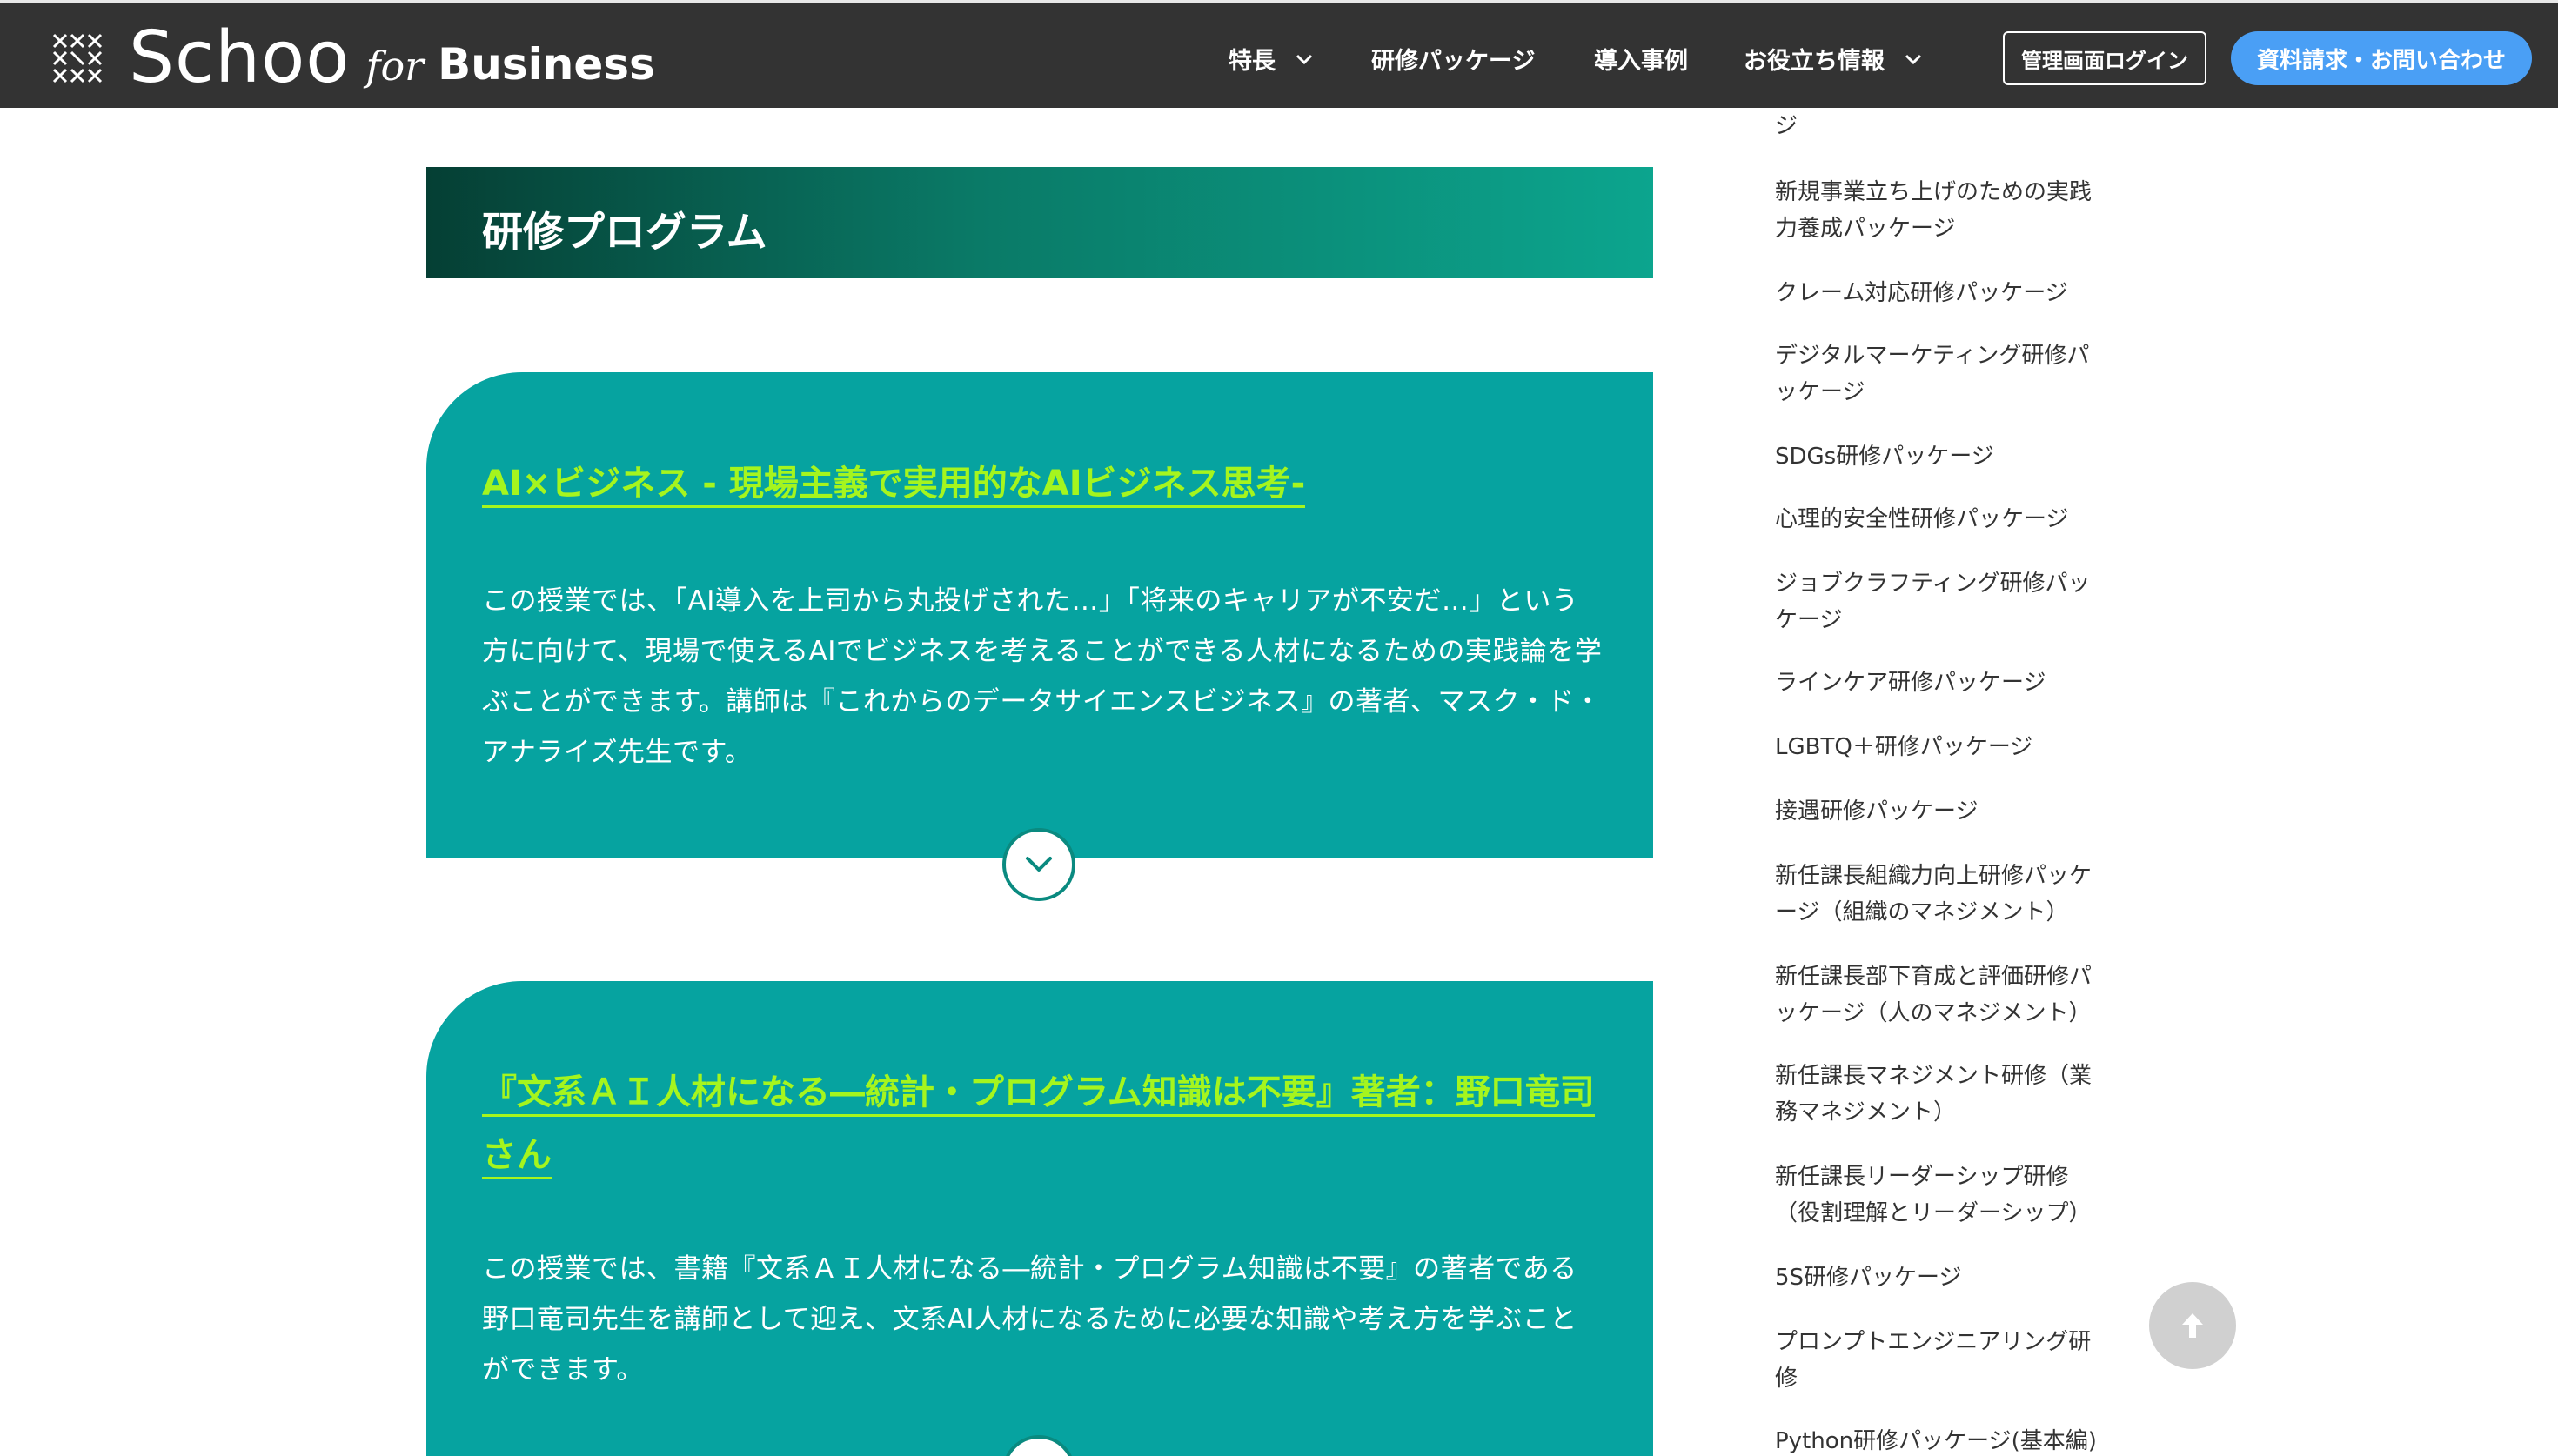 Image resolution: width=2558 pixels, height=1456 pixels. Describe the element at coordinates (240, 58) in the screenshot. I see `logo-wordmark: Schoo` at that location.